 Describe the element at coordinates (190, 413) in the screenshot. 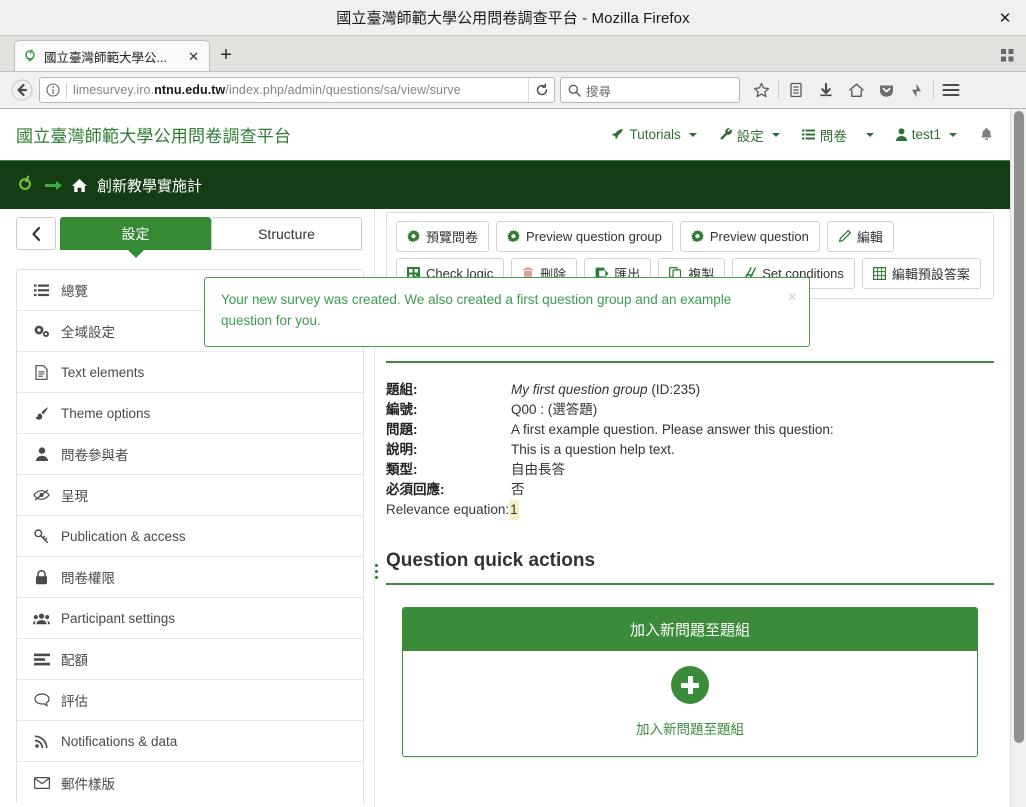

I see `sidebar-item-theme-options: Theme options` at that location.